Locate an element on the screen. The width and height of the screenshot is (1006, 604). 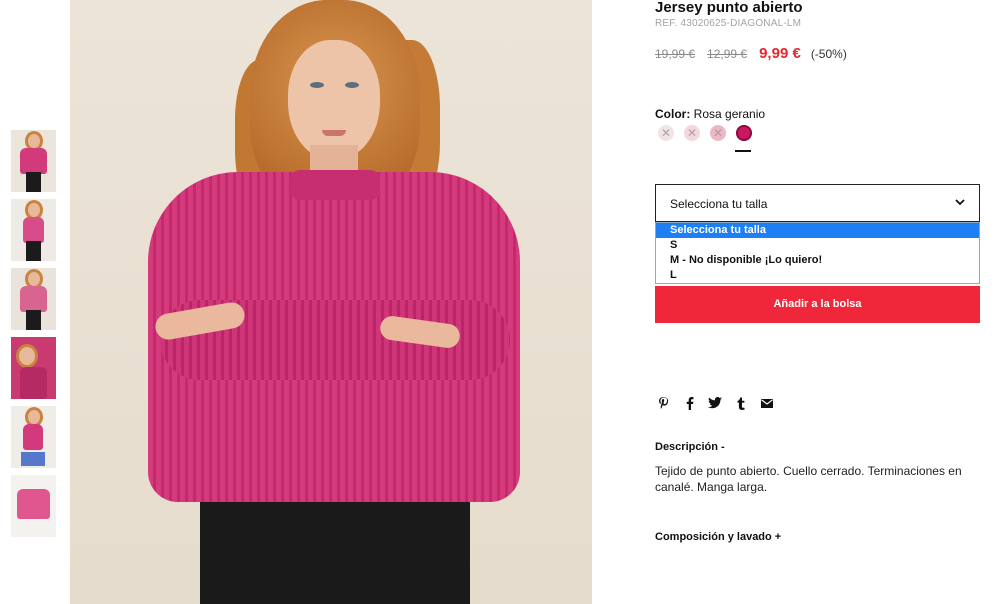
composition-toggle: Composición y lavado + is located at coordinates (718, 537).